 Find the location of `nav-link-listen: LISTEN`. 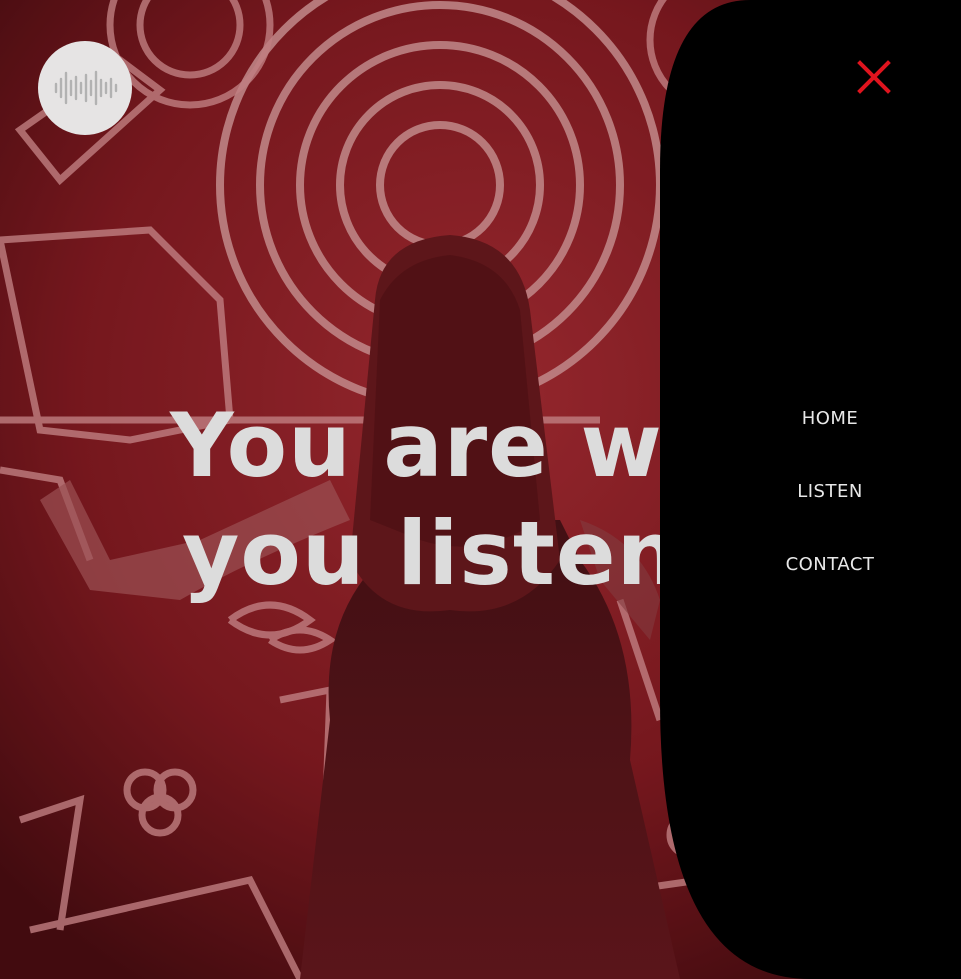

nav-link-listen: LISTEN is located at coordinates (830, 492).